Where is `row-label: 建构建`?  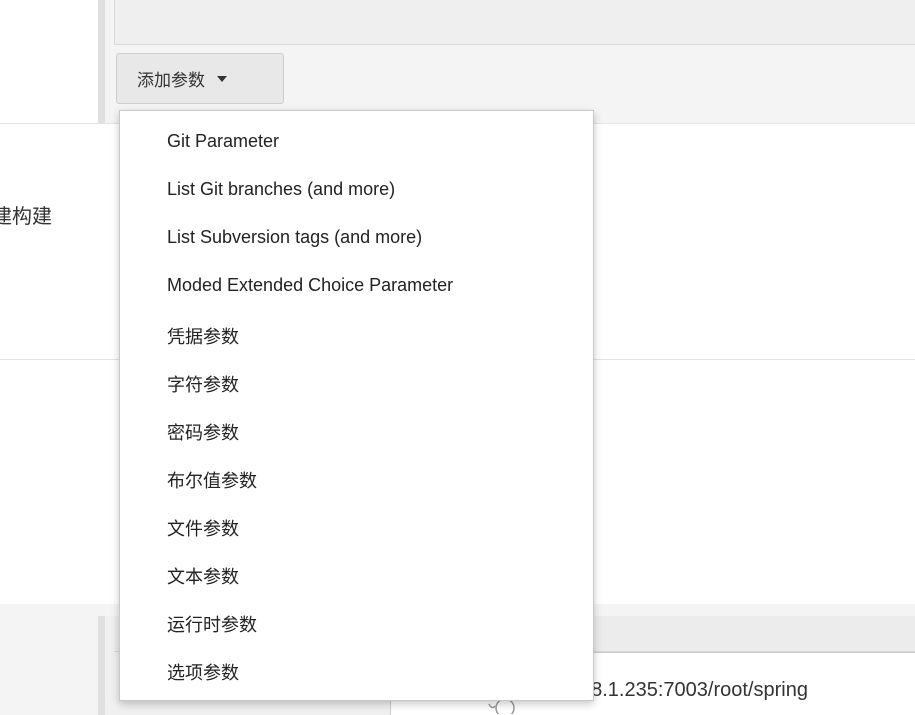
row-label: 建构建 is located at coordinates (26, 217).